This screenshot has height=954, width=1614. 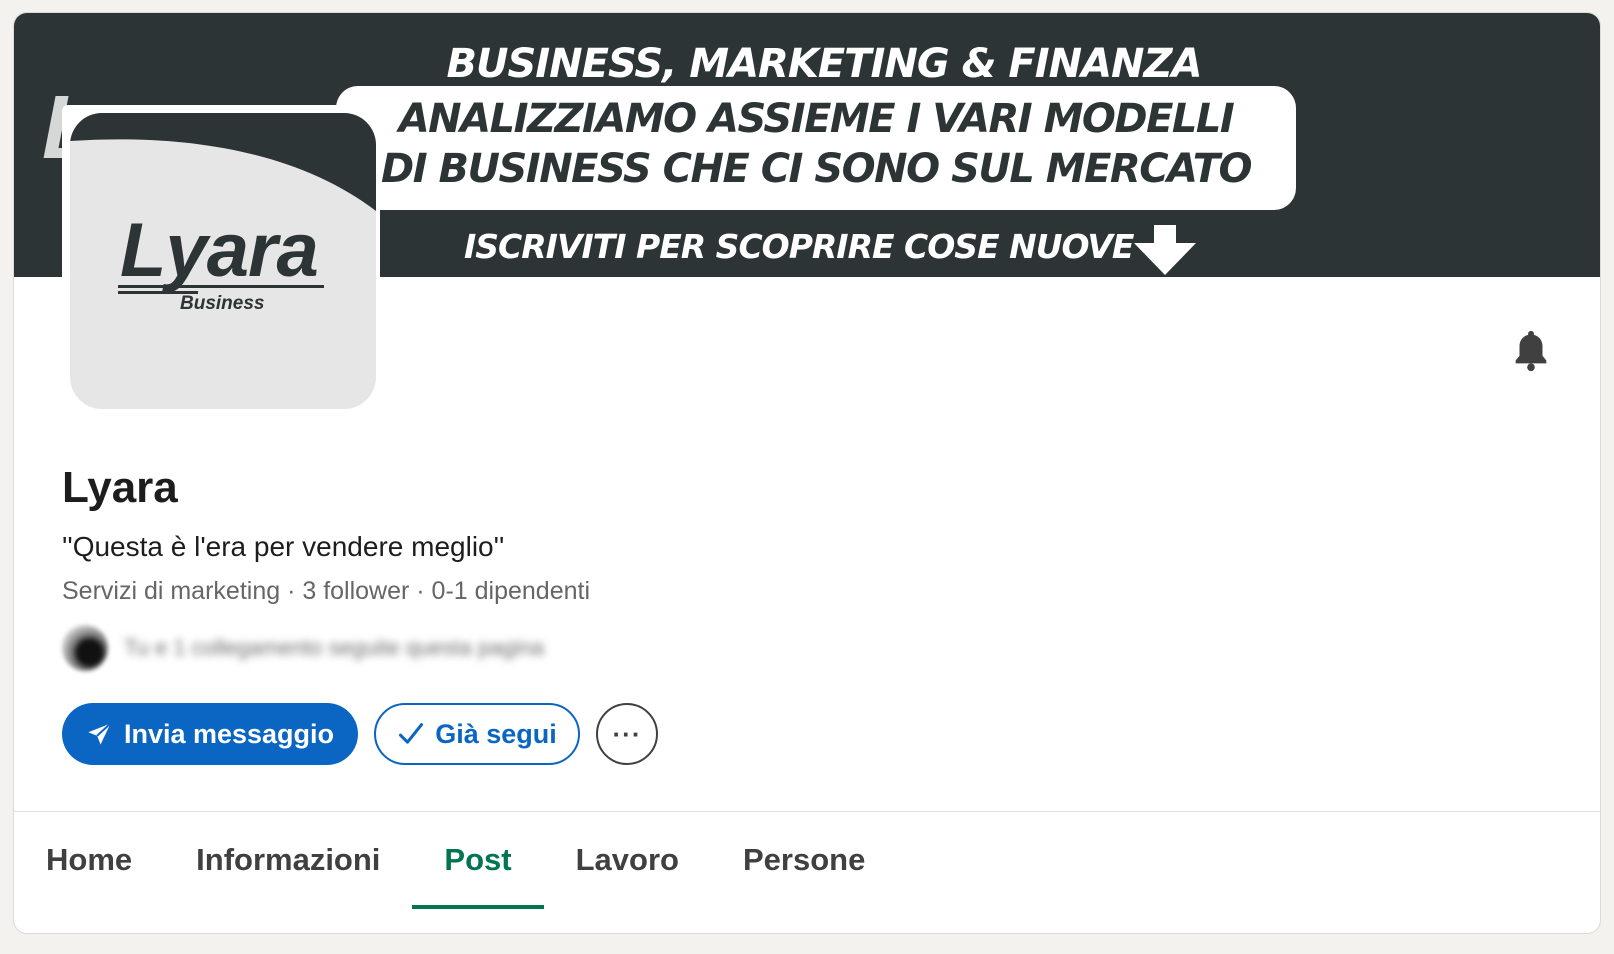 I want to click on banner-headline: BUSINESS, MARKETING & FINANZA, so click(x=824, y=64).